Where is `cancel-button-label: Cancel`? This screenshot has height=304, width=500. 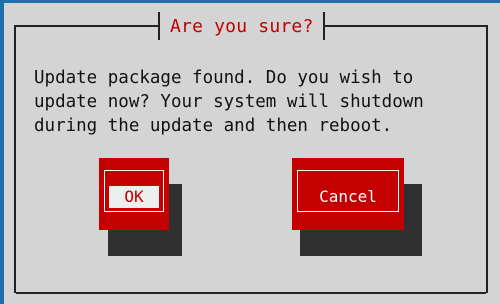 cancel-button-label: Cancel is located at coordinates (348, 196).